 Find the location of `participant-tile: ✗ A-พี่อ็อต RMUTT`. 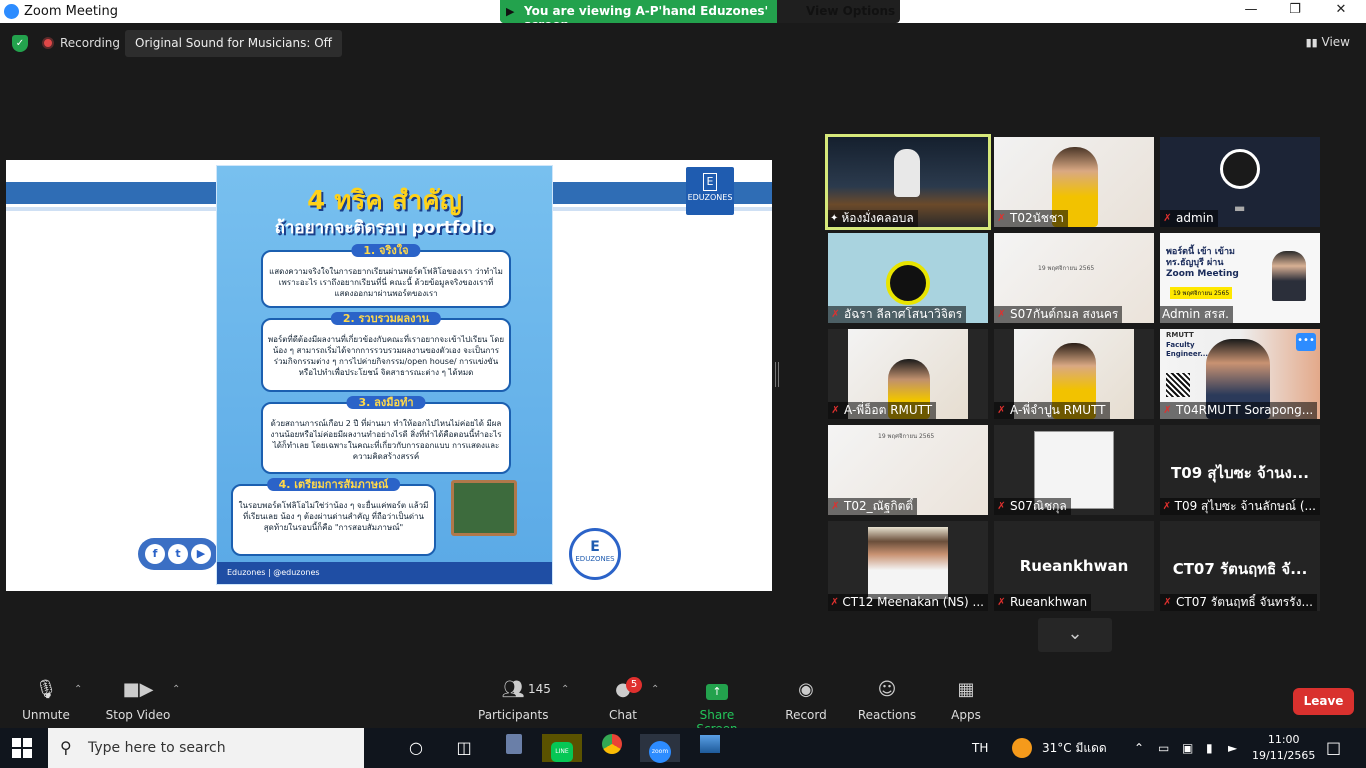

participant-tile: ✗ A-พี่อ็อต RMUTT is located at coordinates (908, 374).